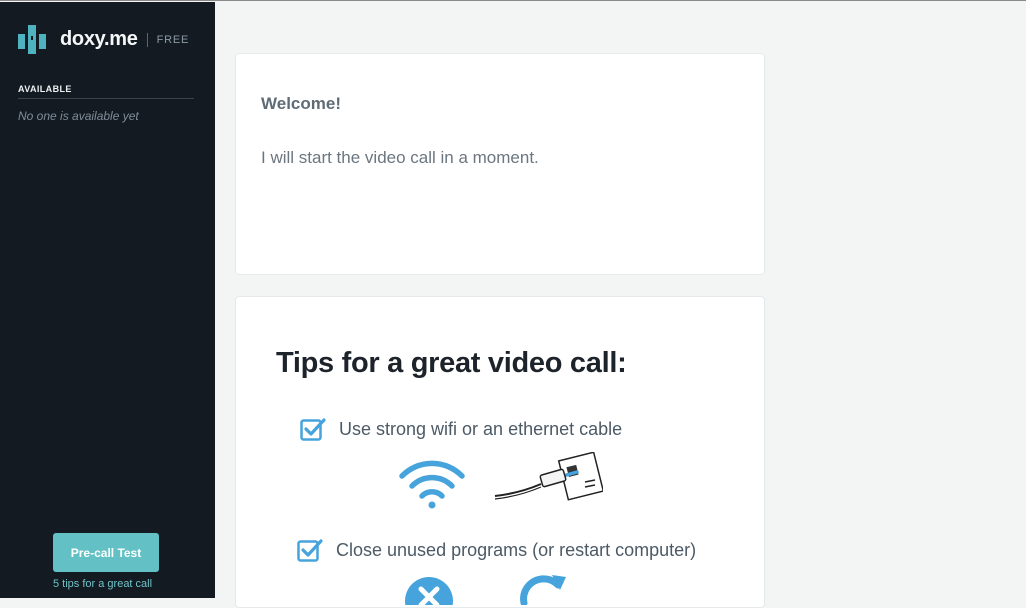  I want to click on brand-name: doxy.me, so click(99, 38).